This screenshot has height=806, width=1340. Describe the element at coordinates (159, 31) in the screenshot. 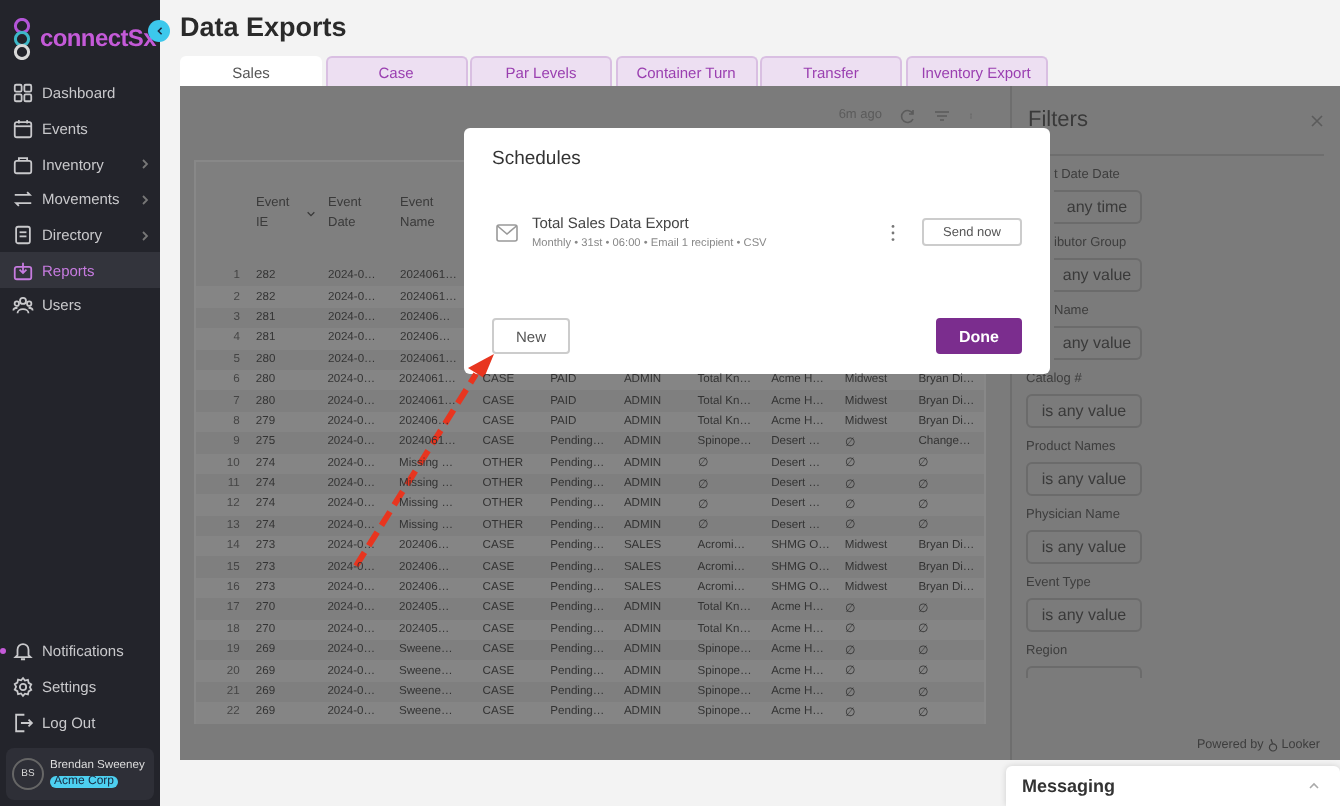

I see `chevron-left-icon` at that location.